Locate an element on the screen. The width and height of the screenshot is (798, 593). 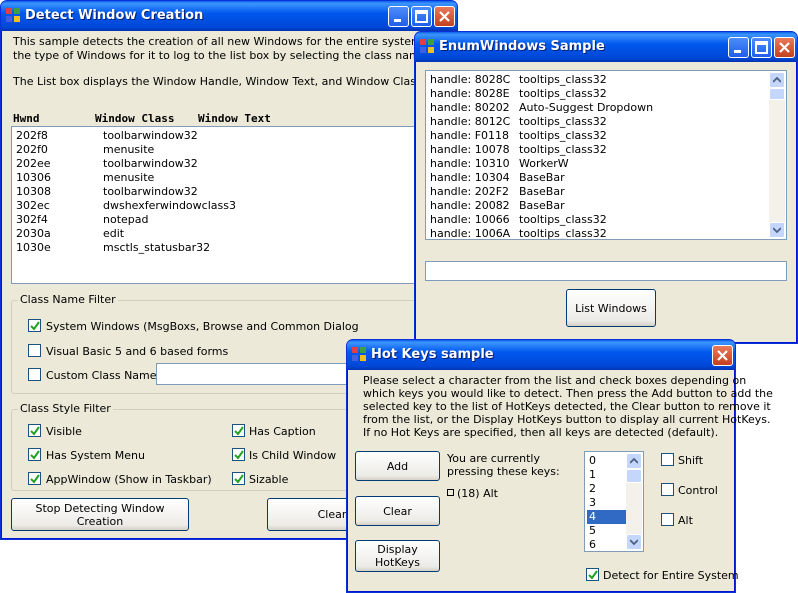
child-window-checkbox is located at coordinates (238, 454).